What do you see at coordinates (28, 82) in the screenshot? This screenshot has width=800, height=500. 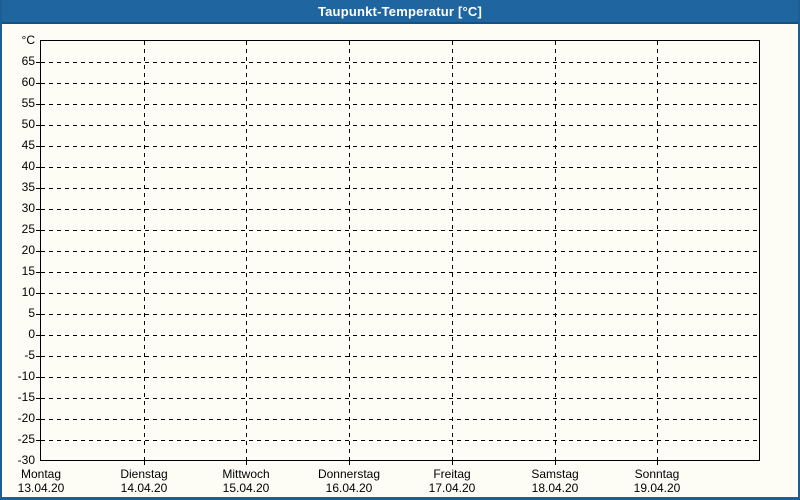 I see `y-tick-label: 60` at bounding box center [28, 82].